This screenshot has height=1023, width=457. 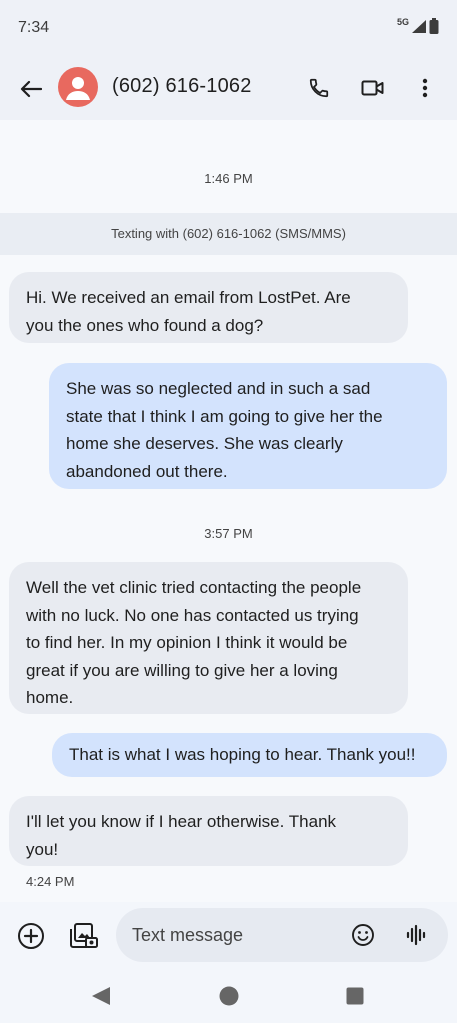 I want to click on status-bar: 7:34 5G, so click(x=228, y=28).